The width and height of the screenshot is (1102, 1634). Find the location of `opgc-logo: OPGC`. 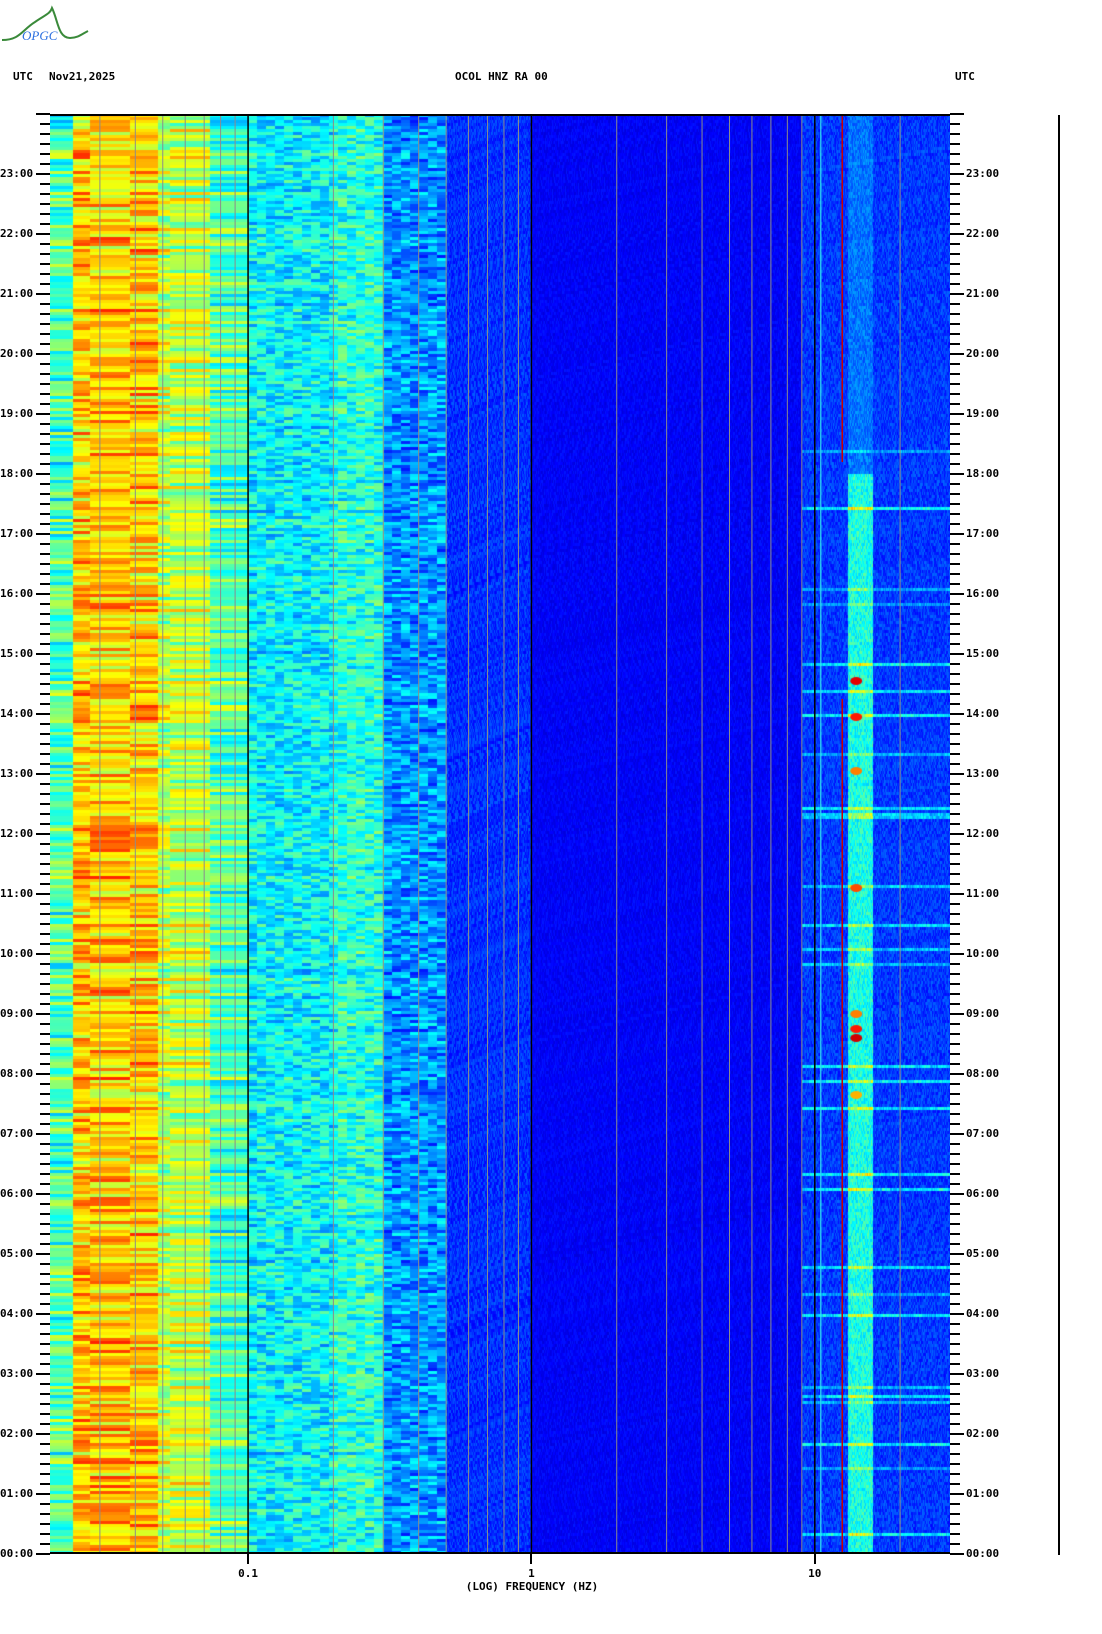

opgc-logo: OPGC is located at coordinates (45, 24).